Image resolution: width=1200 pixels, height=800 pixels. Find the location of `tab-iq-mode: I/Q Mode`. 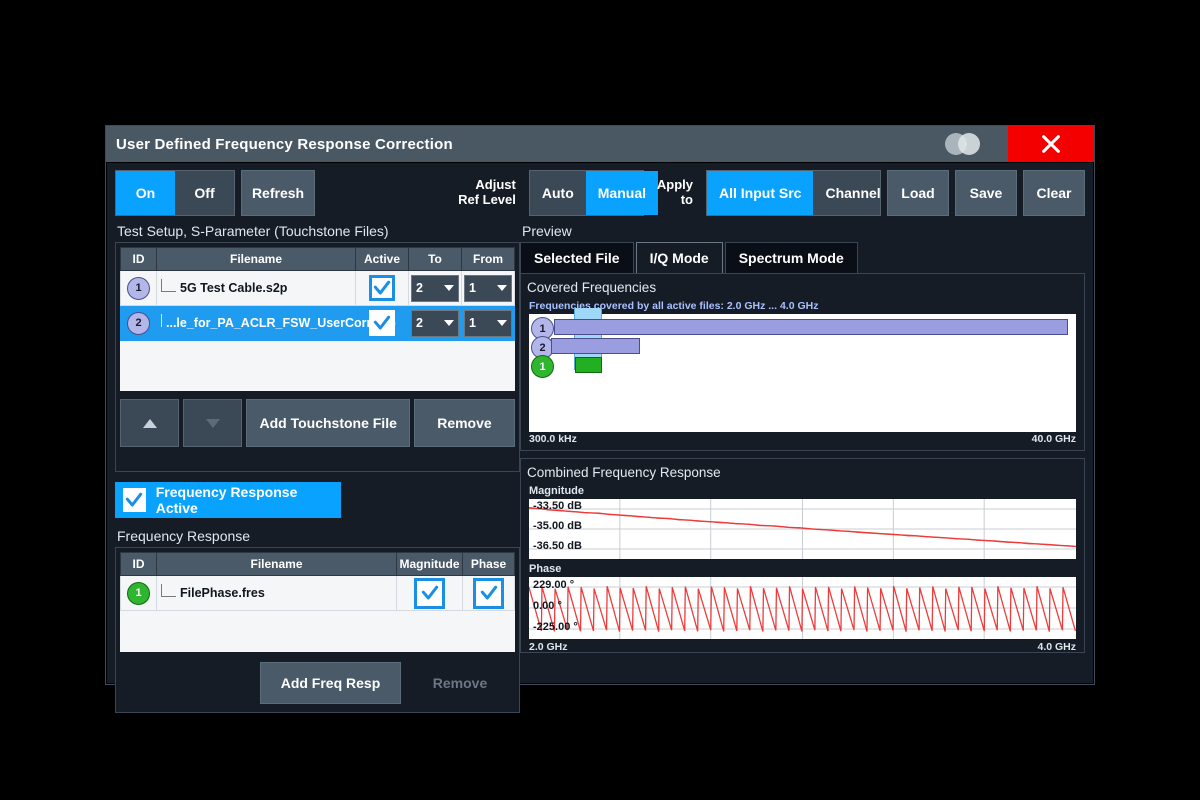

tab-iq-mode: I/Q Mode is located at coordinates (679, 257).